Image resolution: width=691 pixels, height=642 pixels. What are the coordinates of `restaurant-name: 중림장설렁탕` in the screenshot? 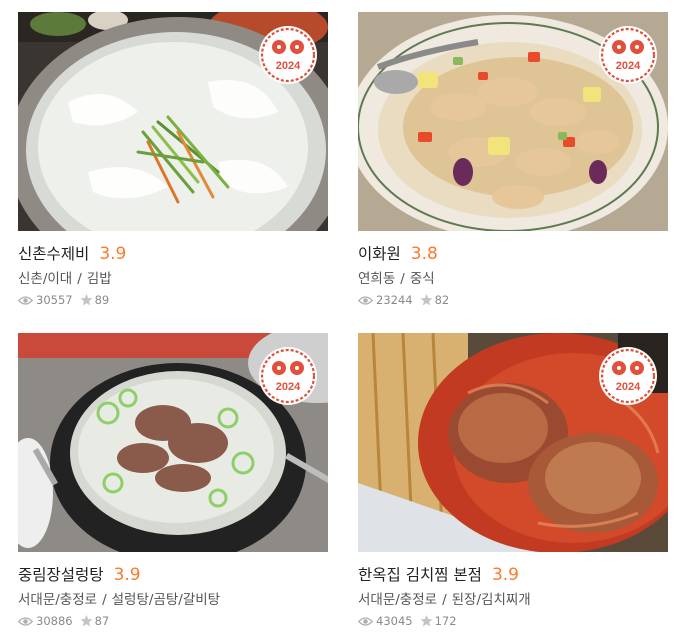 It's located at (61, 574).